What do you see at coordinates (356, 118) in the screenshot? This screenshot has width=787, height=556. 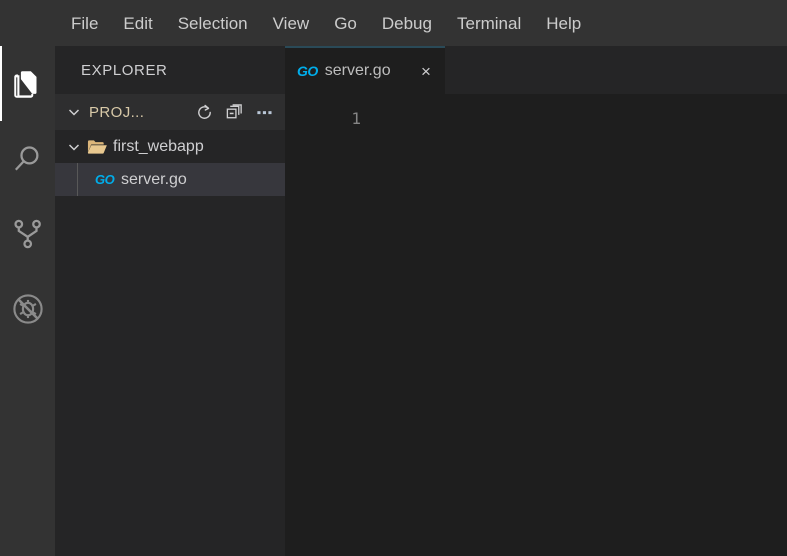 I see `line-number: 1` at bounding box center [356, 118].